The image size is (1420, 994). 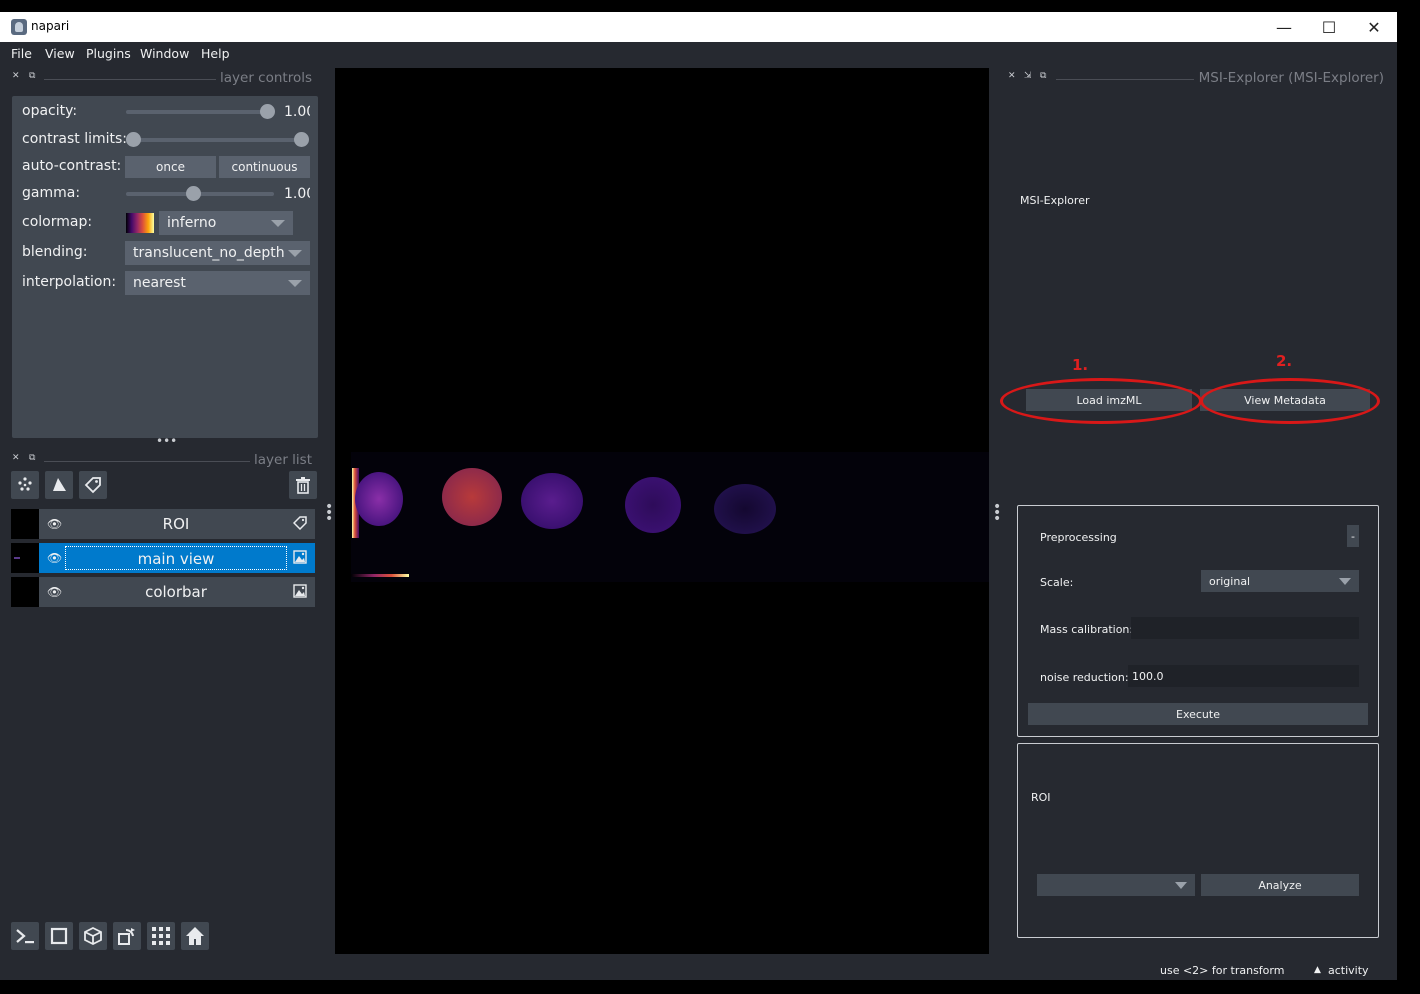 I want to click on contrast-min-handle, so click(x=133, y=139).